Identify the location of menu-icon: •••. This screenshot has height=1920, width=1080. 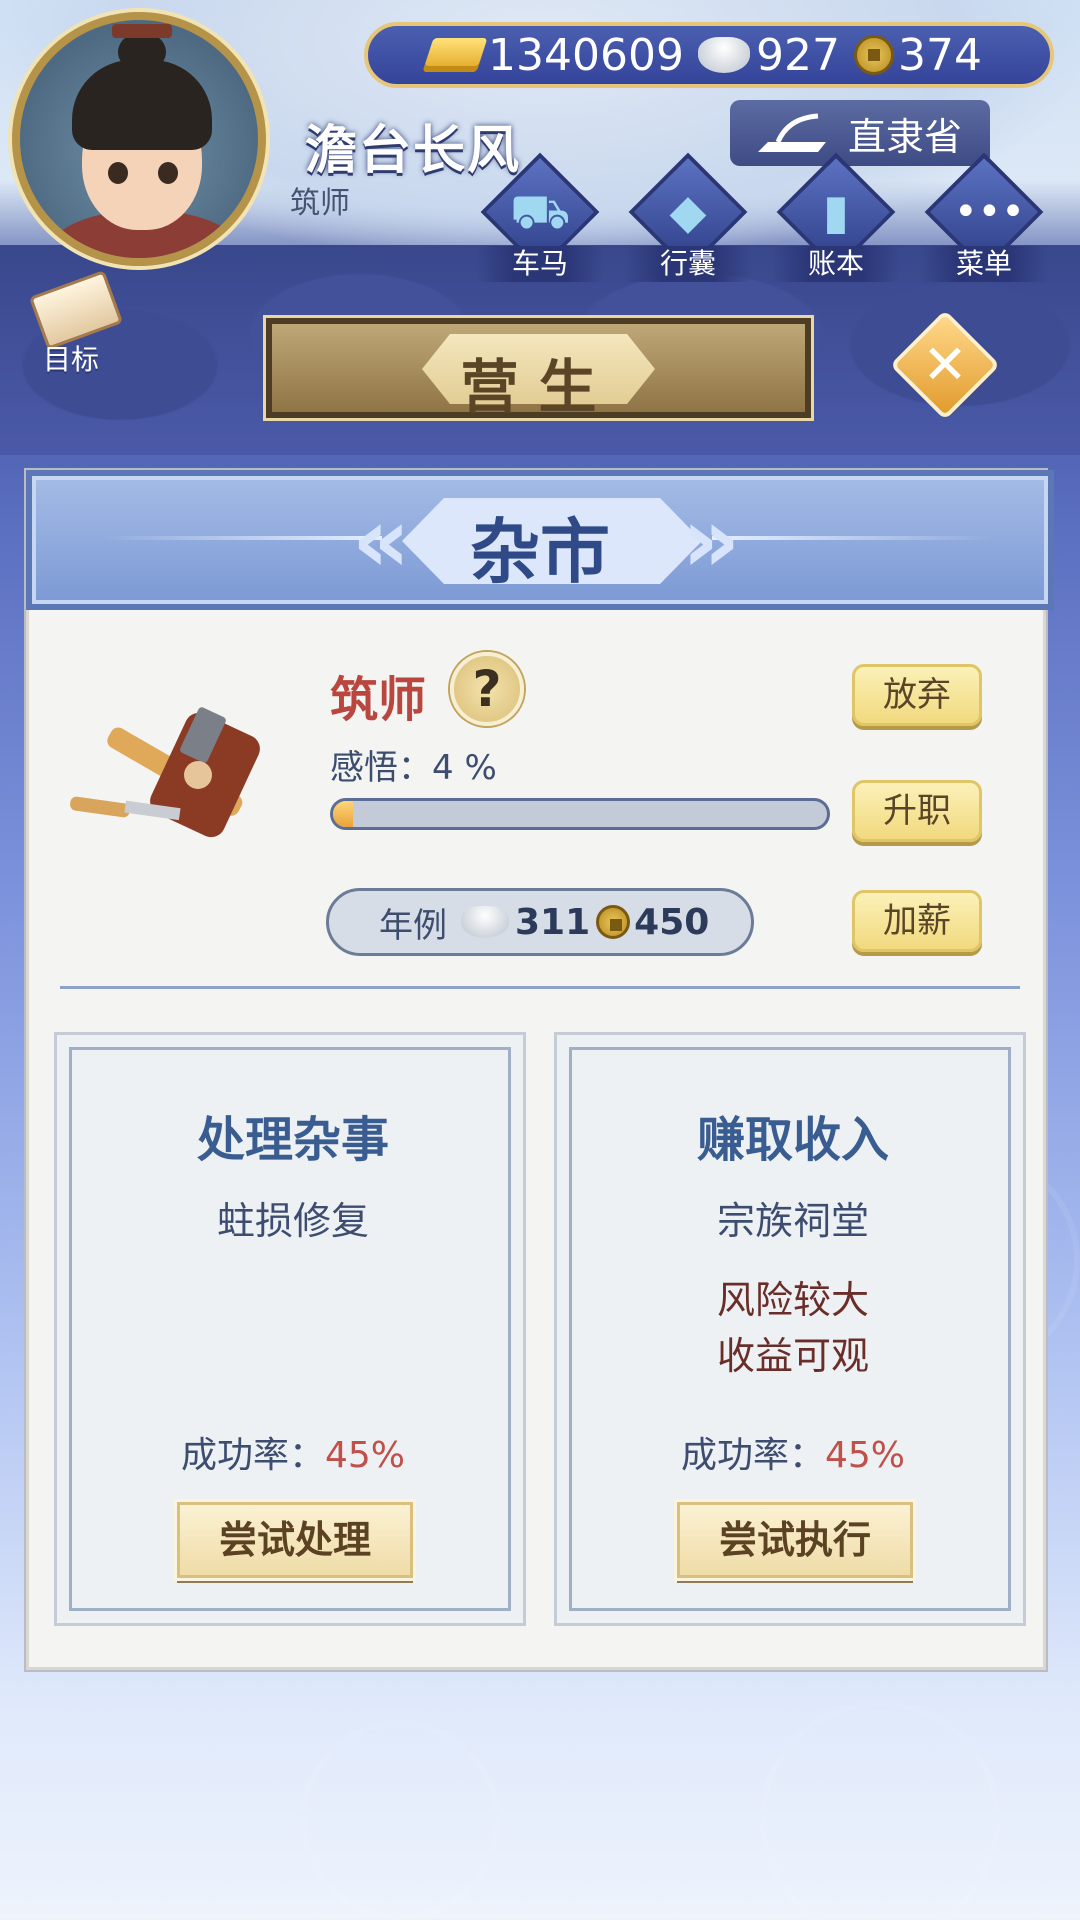
(989, 212).